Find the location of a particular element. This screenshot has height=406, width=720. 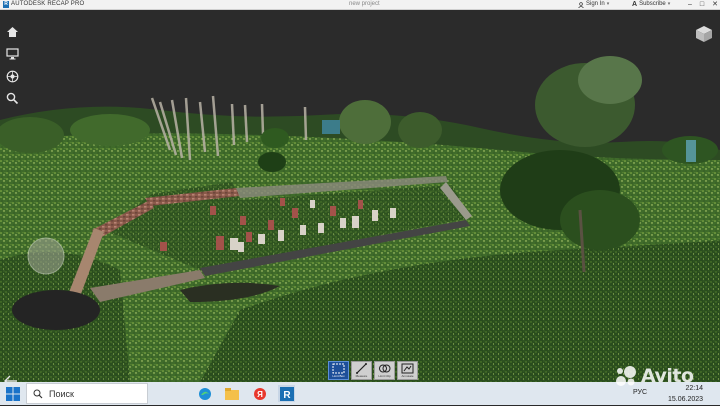

taskbar-explorer is located at coordinates (231, 393).